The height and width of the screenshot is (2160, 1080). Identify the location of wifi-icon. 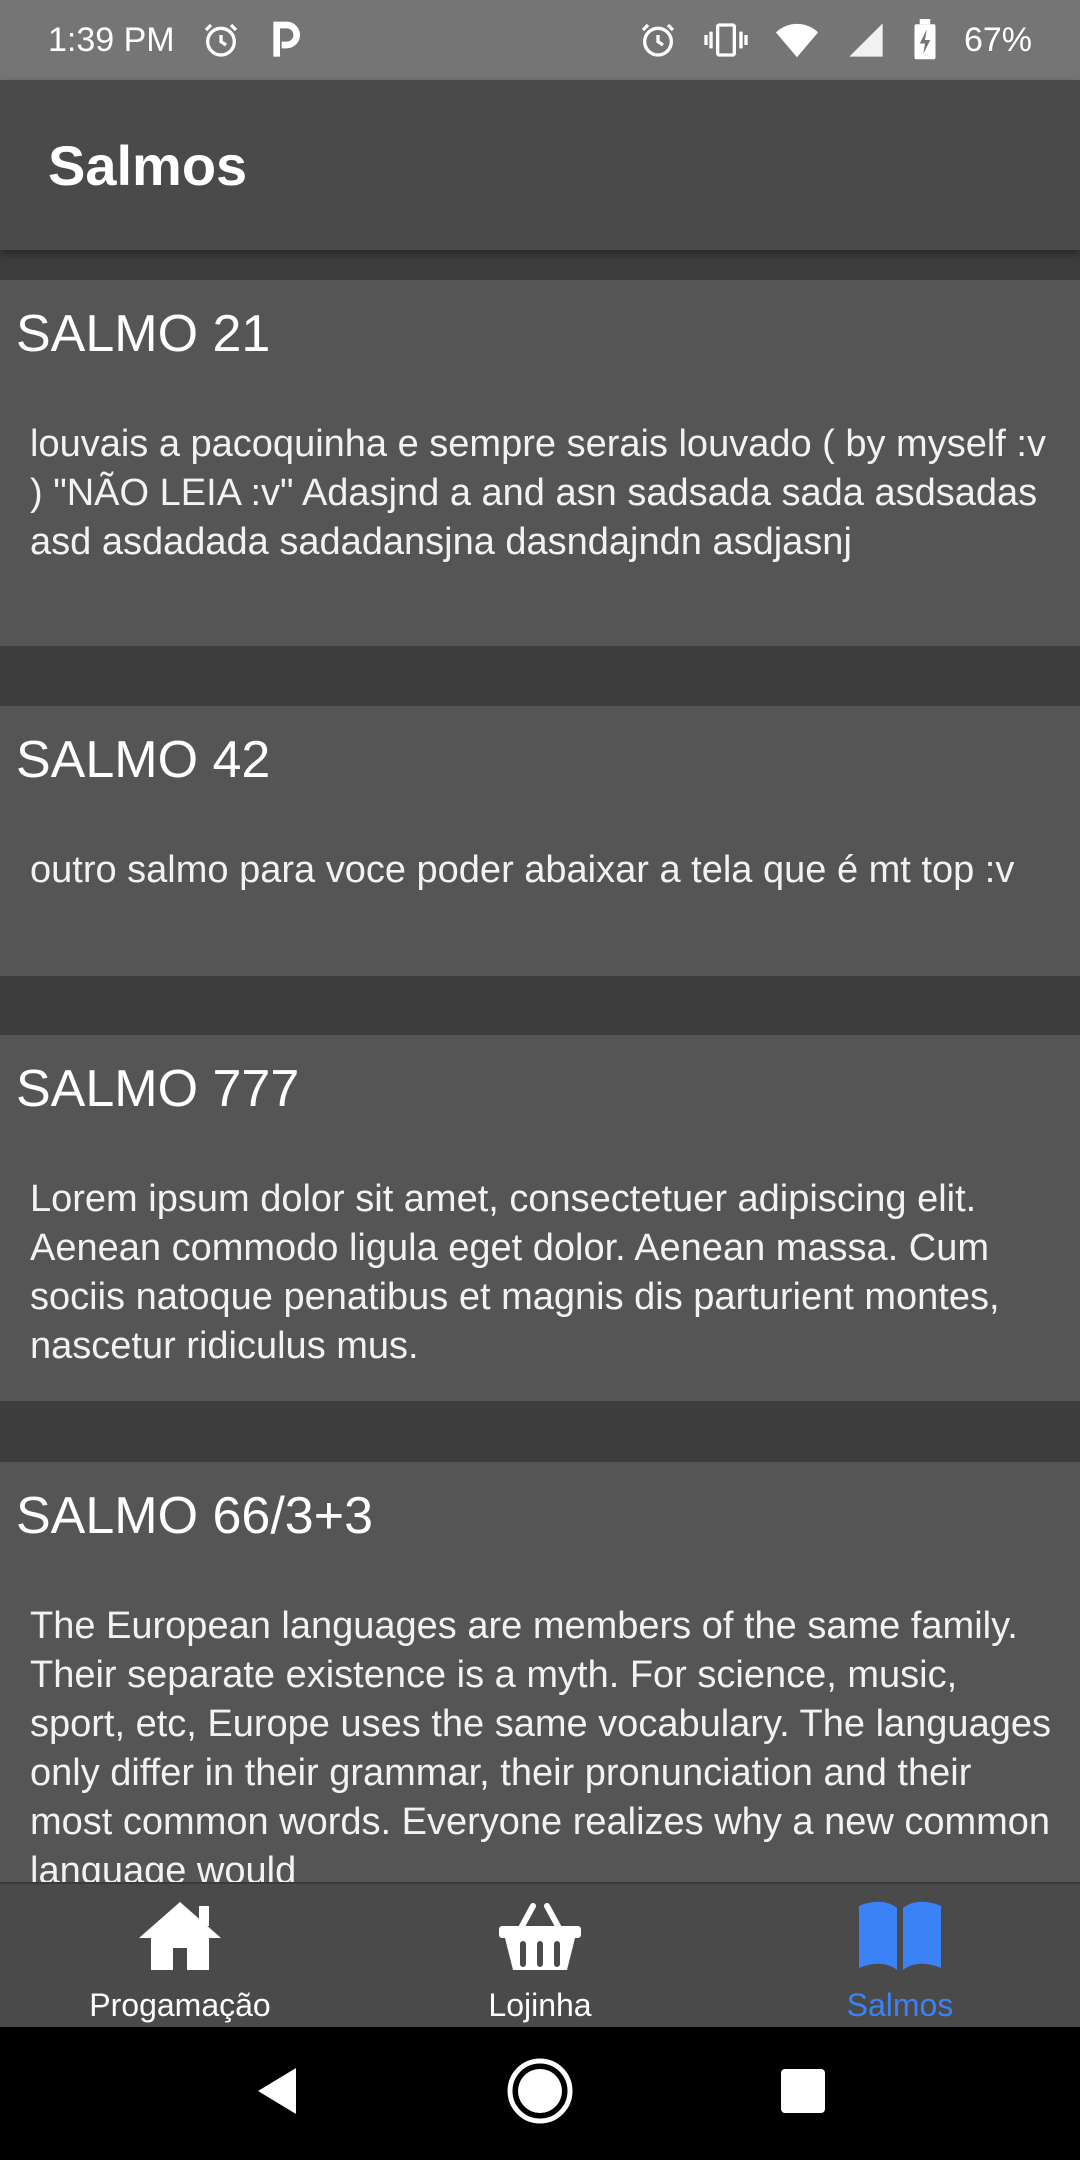
(797, 40).